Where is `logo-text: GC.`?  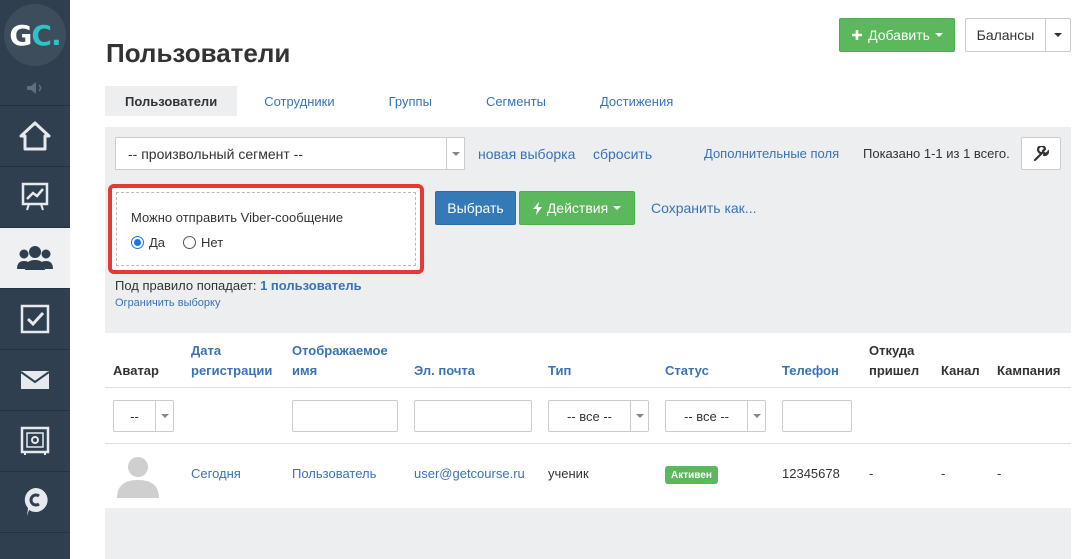
logo-text: GC. is located at coordinates (35, 35).